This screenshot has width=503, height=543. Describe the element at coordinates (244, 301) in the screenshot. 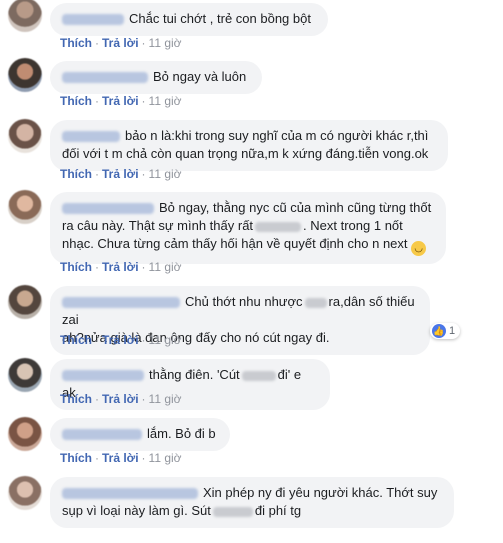

I see `comment-text: Chủ thớt nhu nhược` at that location.